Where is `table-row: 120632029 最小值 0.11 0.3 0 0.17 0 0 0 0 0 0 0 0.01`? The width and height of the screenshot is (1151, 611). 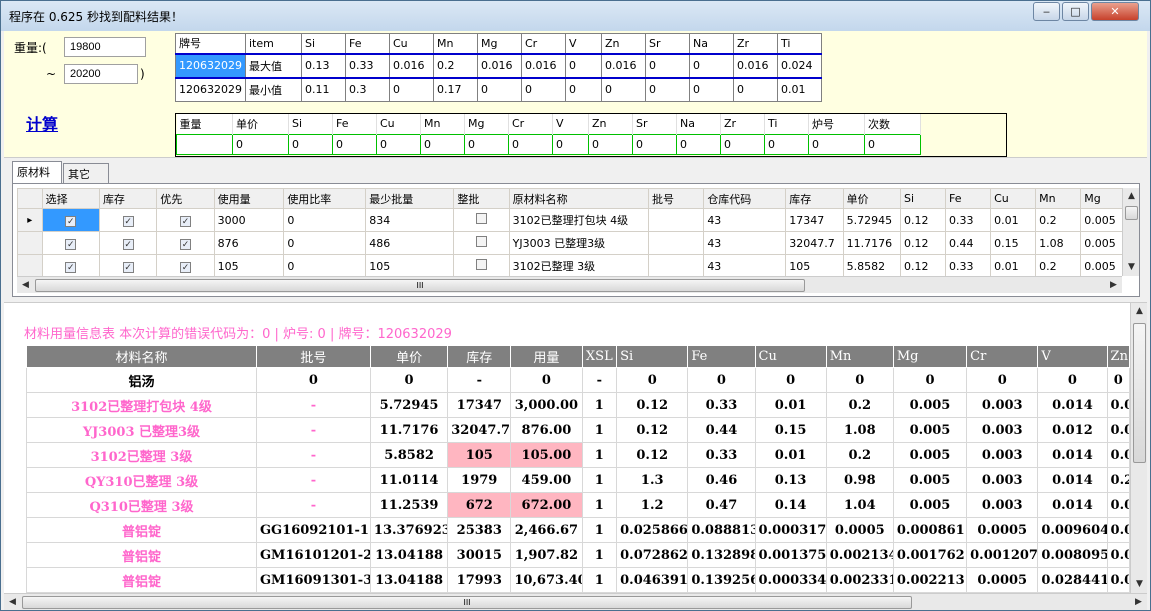 table-row: 120632029 最小值 0.11 0.3 0 0.17 0 0 0 0 0 0 0 0.01 is located at coordinates (498, 89).